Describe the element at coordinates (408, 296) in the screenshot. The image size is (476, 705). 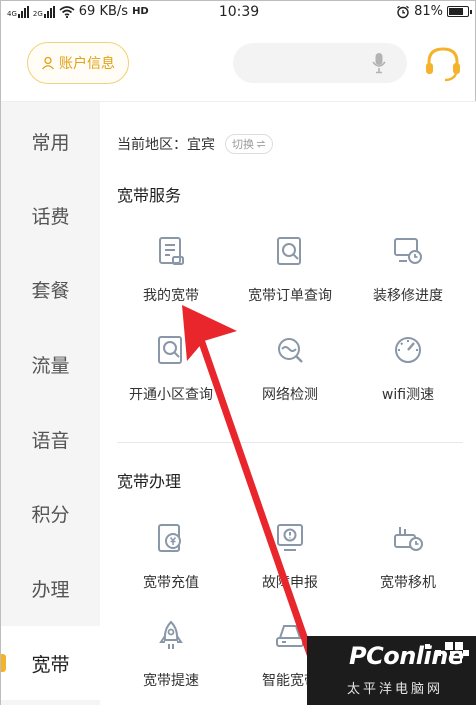
I see `installation-progress-label: 装移修进度` at that location.